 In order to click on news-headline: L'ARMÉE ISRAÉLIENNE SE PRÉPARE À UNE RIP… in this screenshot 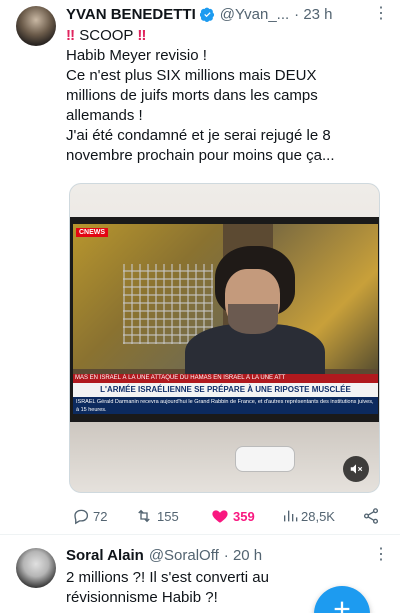, I will do `click(225, 390)`.